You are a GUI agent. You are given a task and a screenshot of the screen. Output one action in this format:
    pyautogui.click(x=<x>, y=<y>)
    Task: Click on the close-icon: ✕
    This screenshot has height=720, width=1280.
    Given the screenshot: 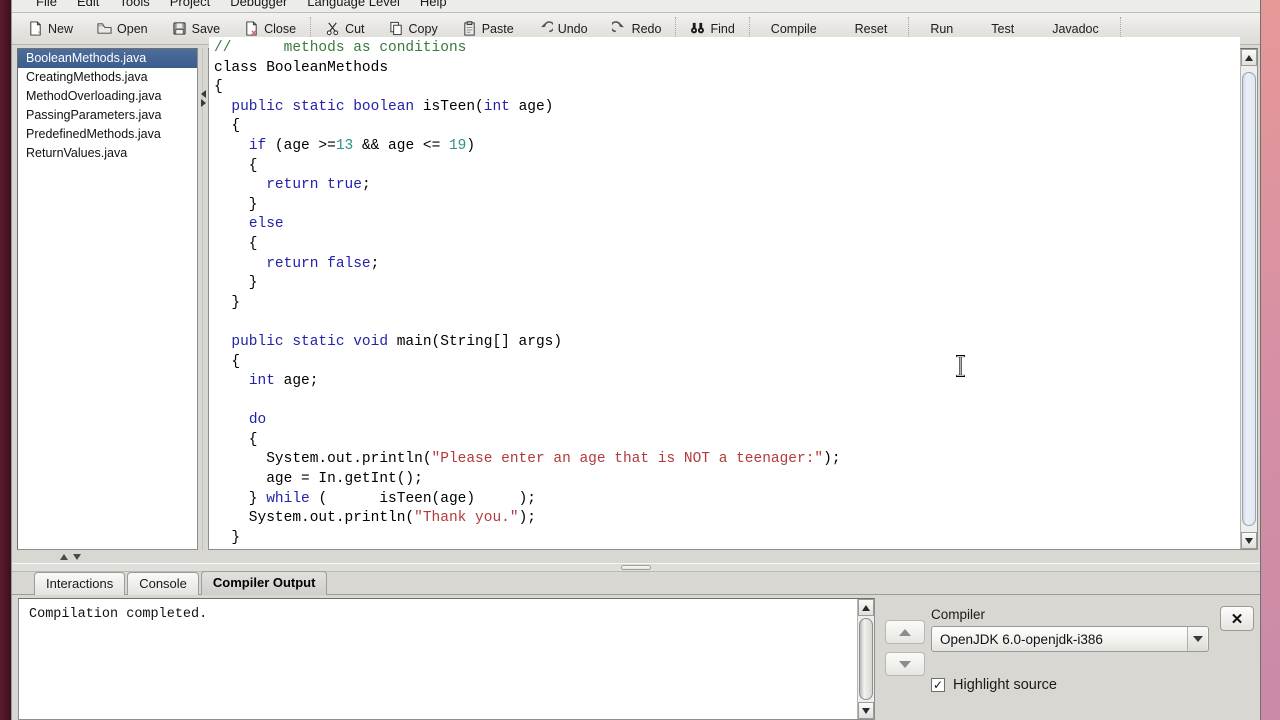 What is the action you would take?
    pyautogui.click(x=1237, y=619)
    